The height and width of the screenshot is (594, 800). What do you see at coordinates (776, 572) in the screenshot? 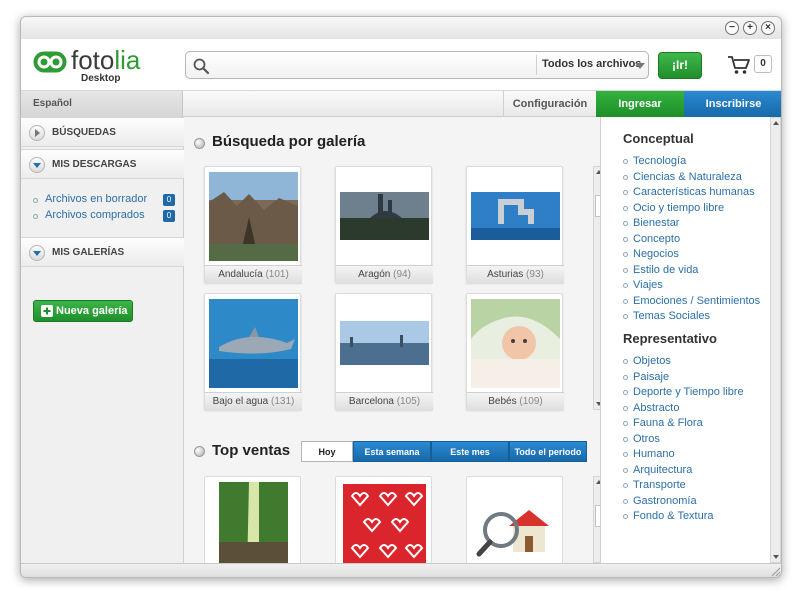
I see `resize-grip-icon` at bounding box center [776, 572].